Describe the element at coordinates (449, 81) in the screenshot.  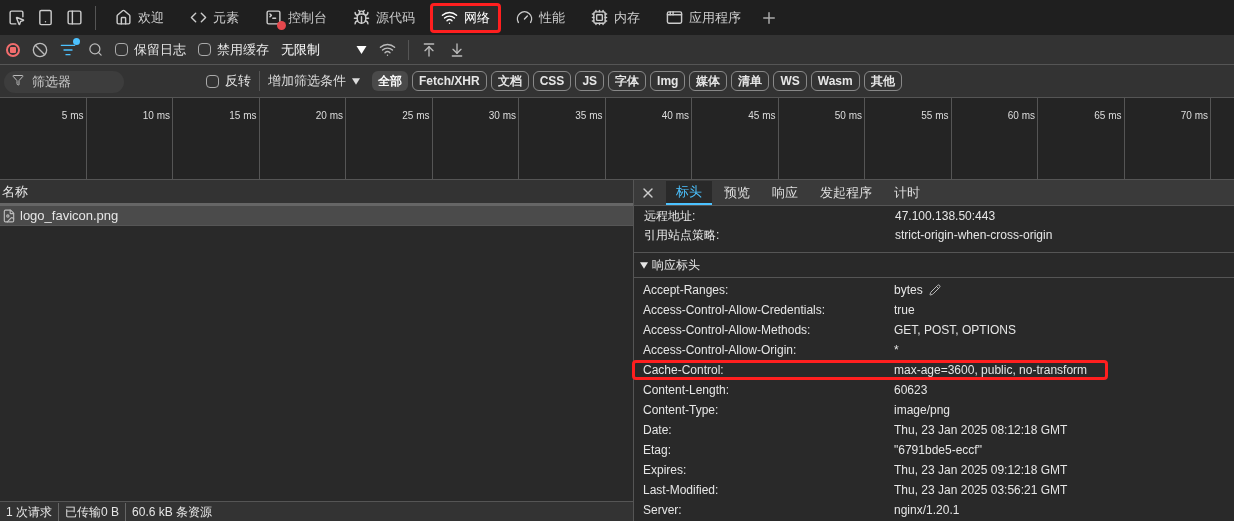
I see `type-filter-chip: Fetch/XHR` at that location.